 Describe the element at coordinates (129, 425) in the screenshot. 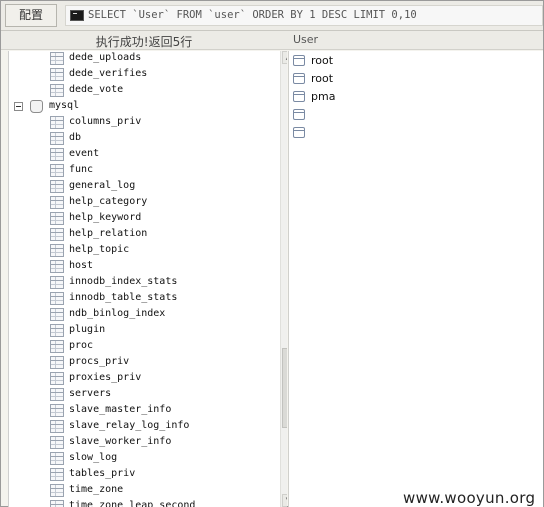

I see `table-name: slave_relay_log_info` at that location.